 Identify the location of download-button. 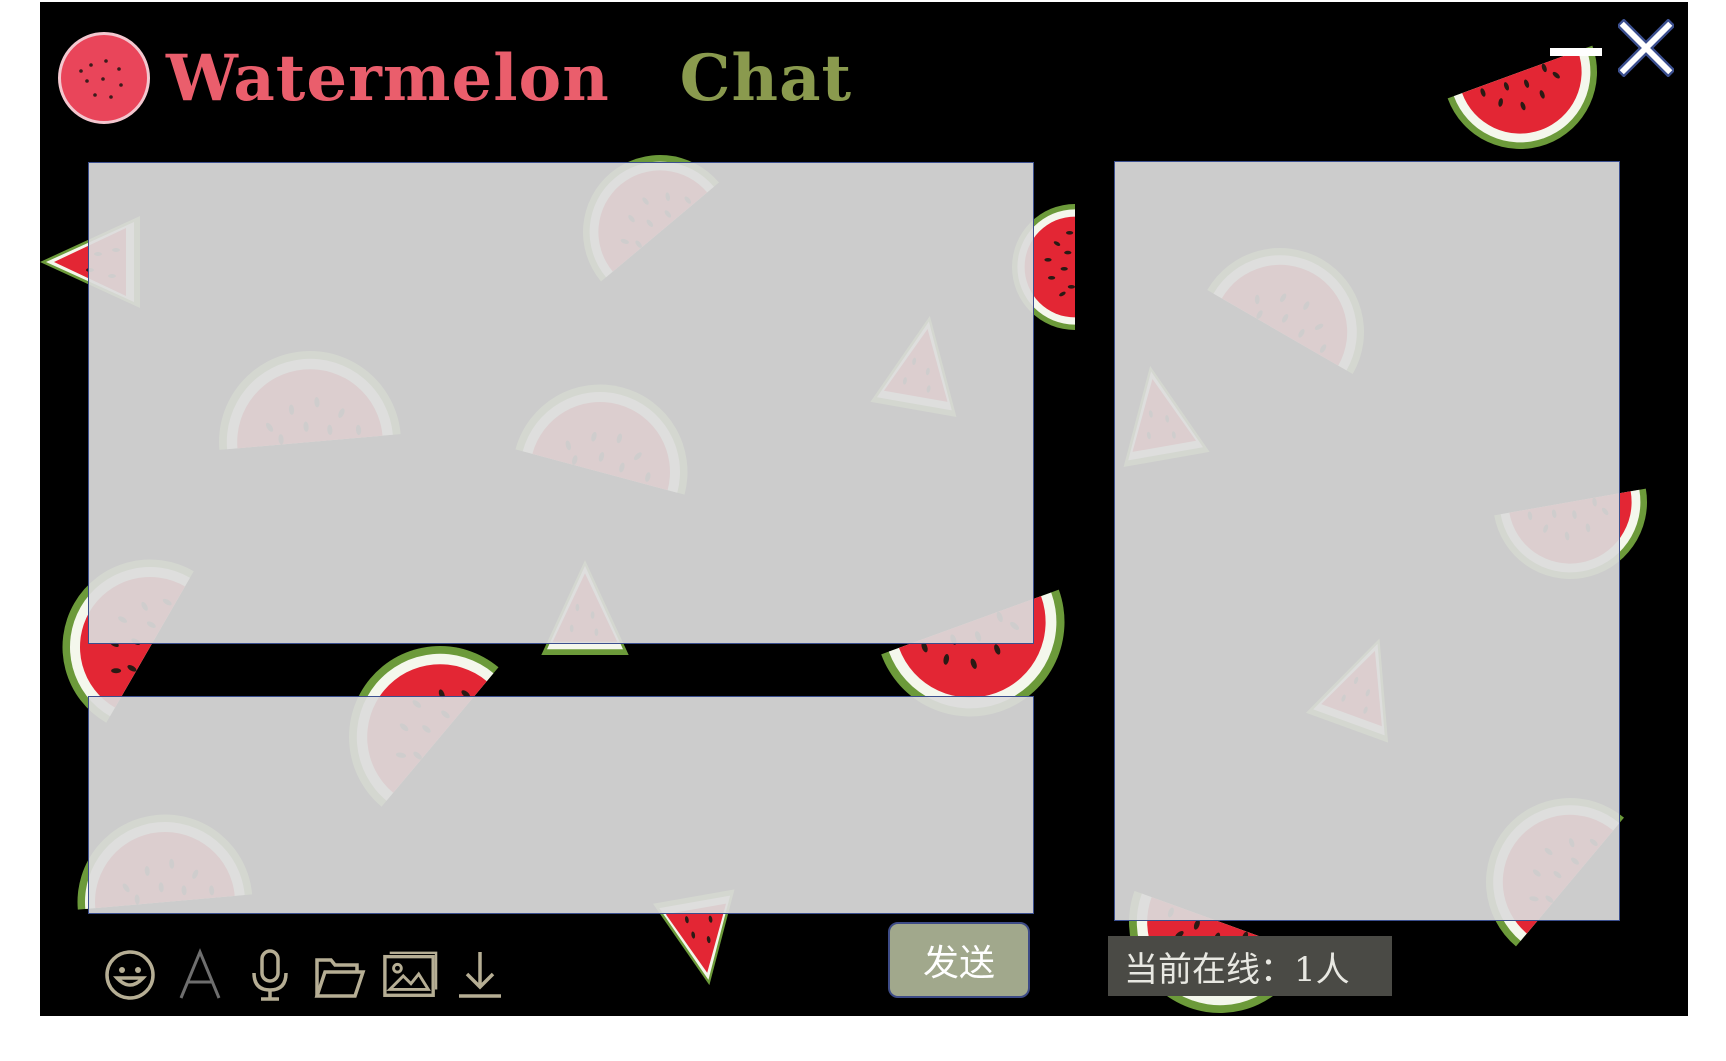
(480, 975).